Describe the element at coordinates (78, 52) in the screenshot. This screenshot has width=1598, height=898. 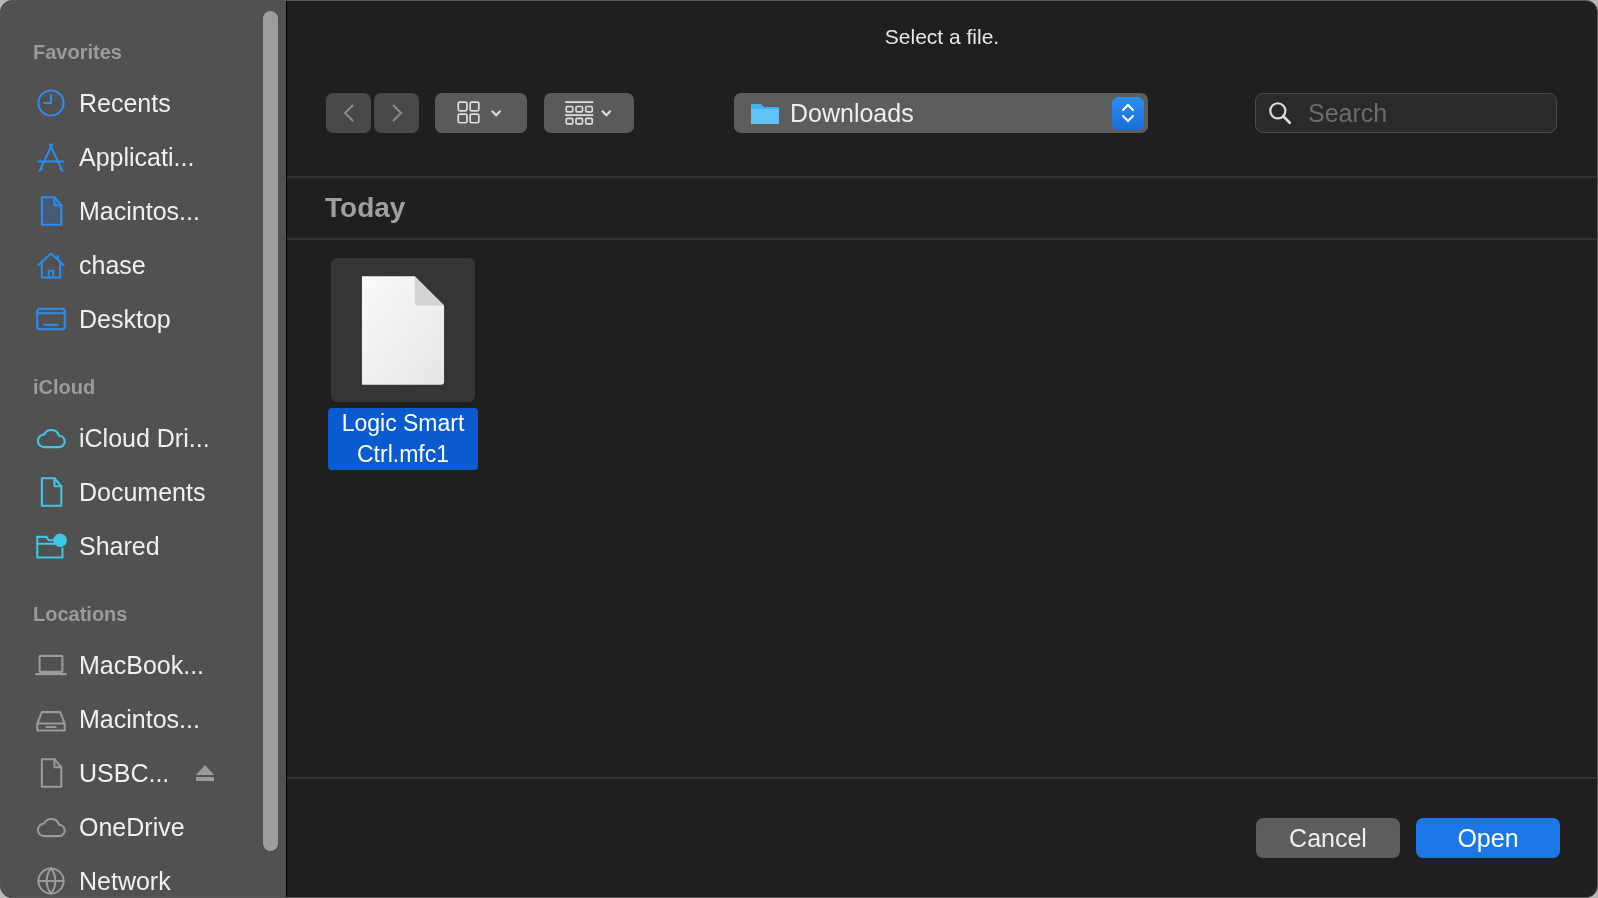
I see `sidebar-section-heading: Favorites` at that location.